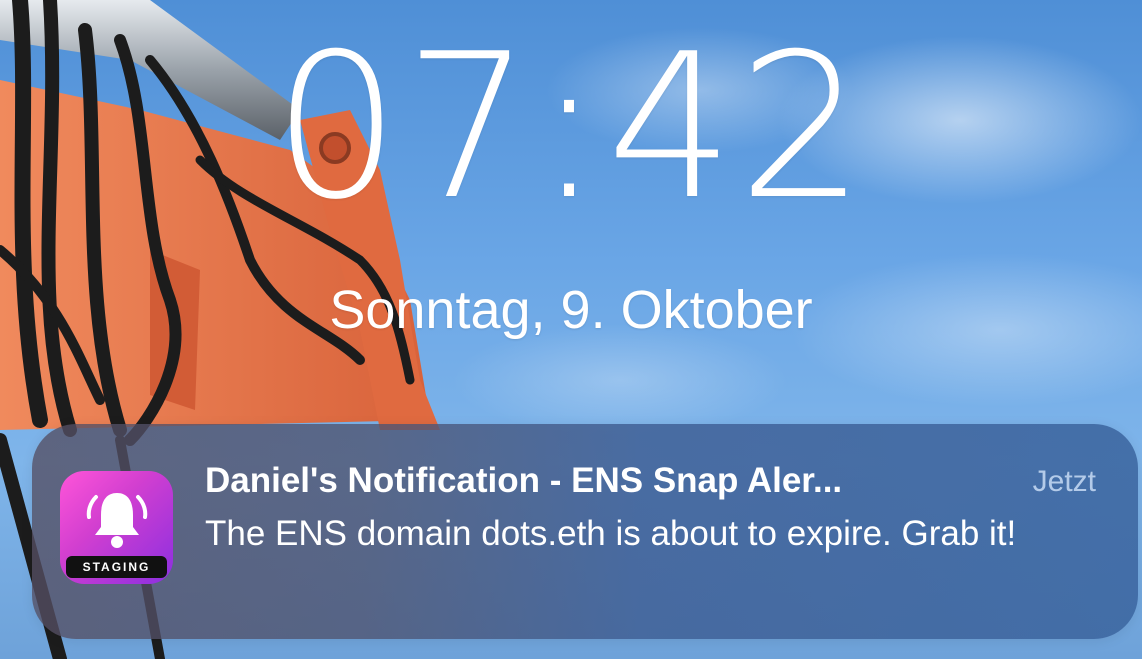  I want to click on notification-timestamp: Jetzt, so click(1064, 481).